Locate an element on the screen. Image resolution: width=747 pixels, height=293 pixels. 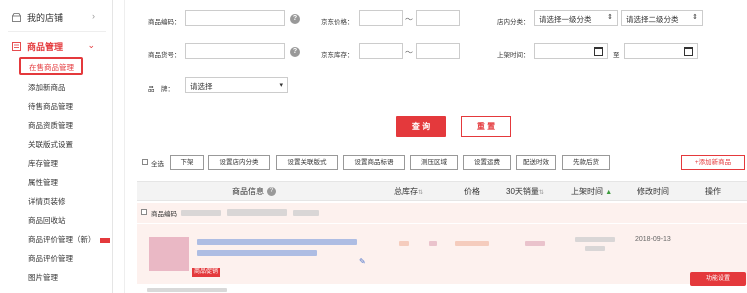
th-price: 价格 is located at coordinates (472, 191).